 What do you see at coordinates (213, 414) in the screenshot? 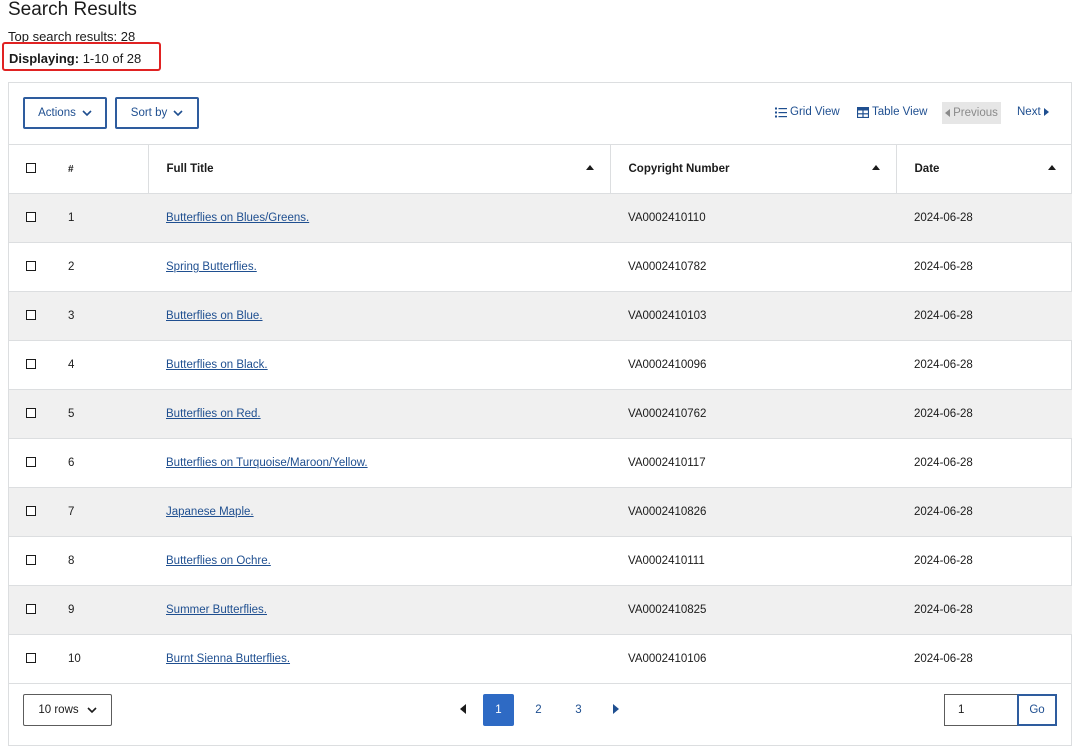
I see `row-title-link: Butterflies on Red.` at bounding box center [213, 414].